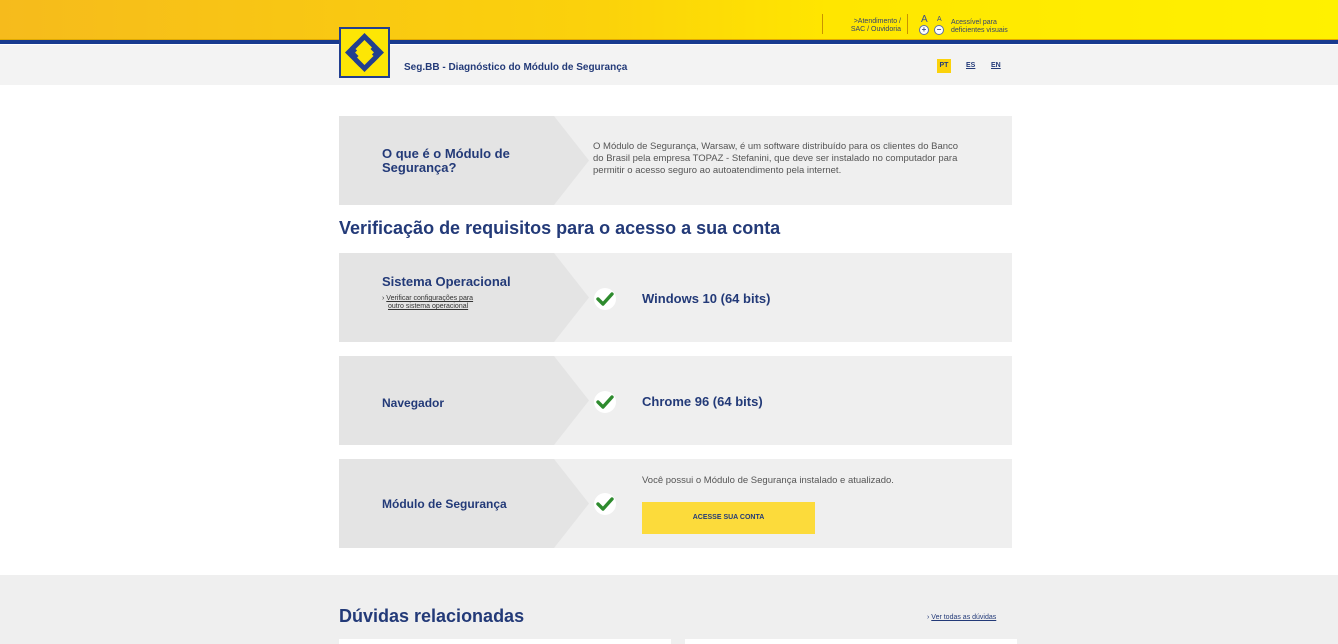  I want to click on intro-question-line2: Segurança?, so click(419, 167).